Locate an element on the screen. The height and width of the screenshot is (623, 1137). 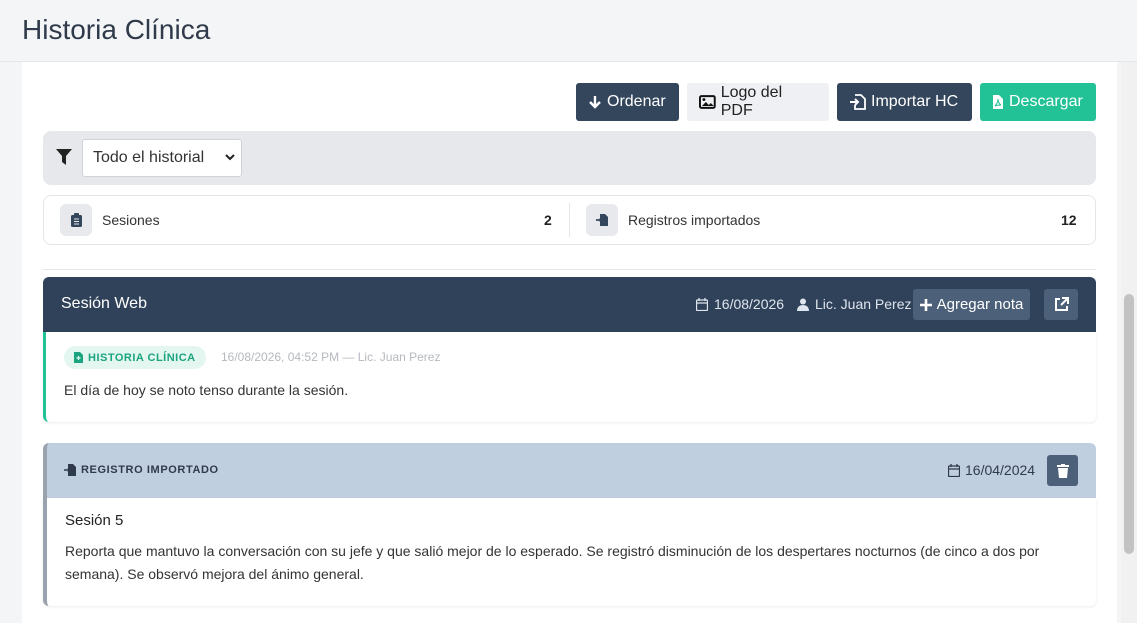
importar-hc-button: Importar HC is located at coordinates (904, 102).